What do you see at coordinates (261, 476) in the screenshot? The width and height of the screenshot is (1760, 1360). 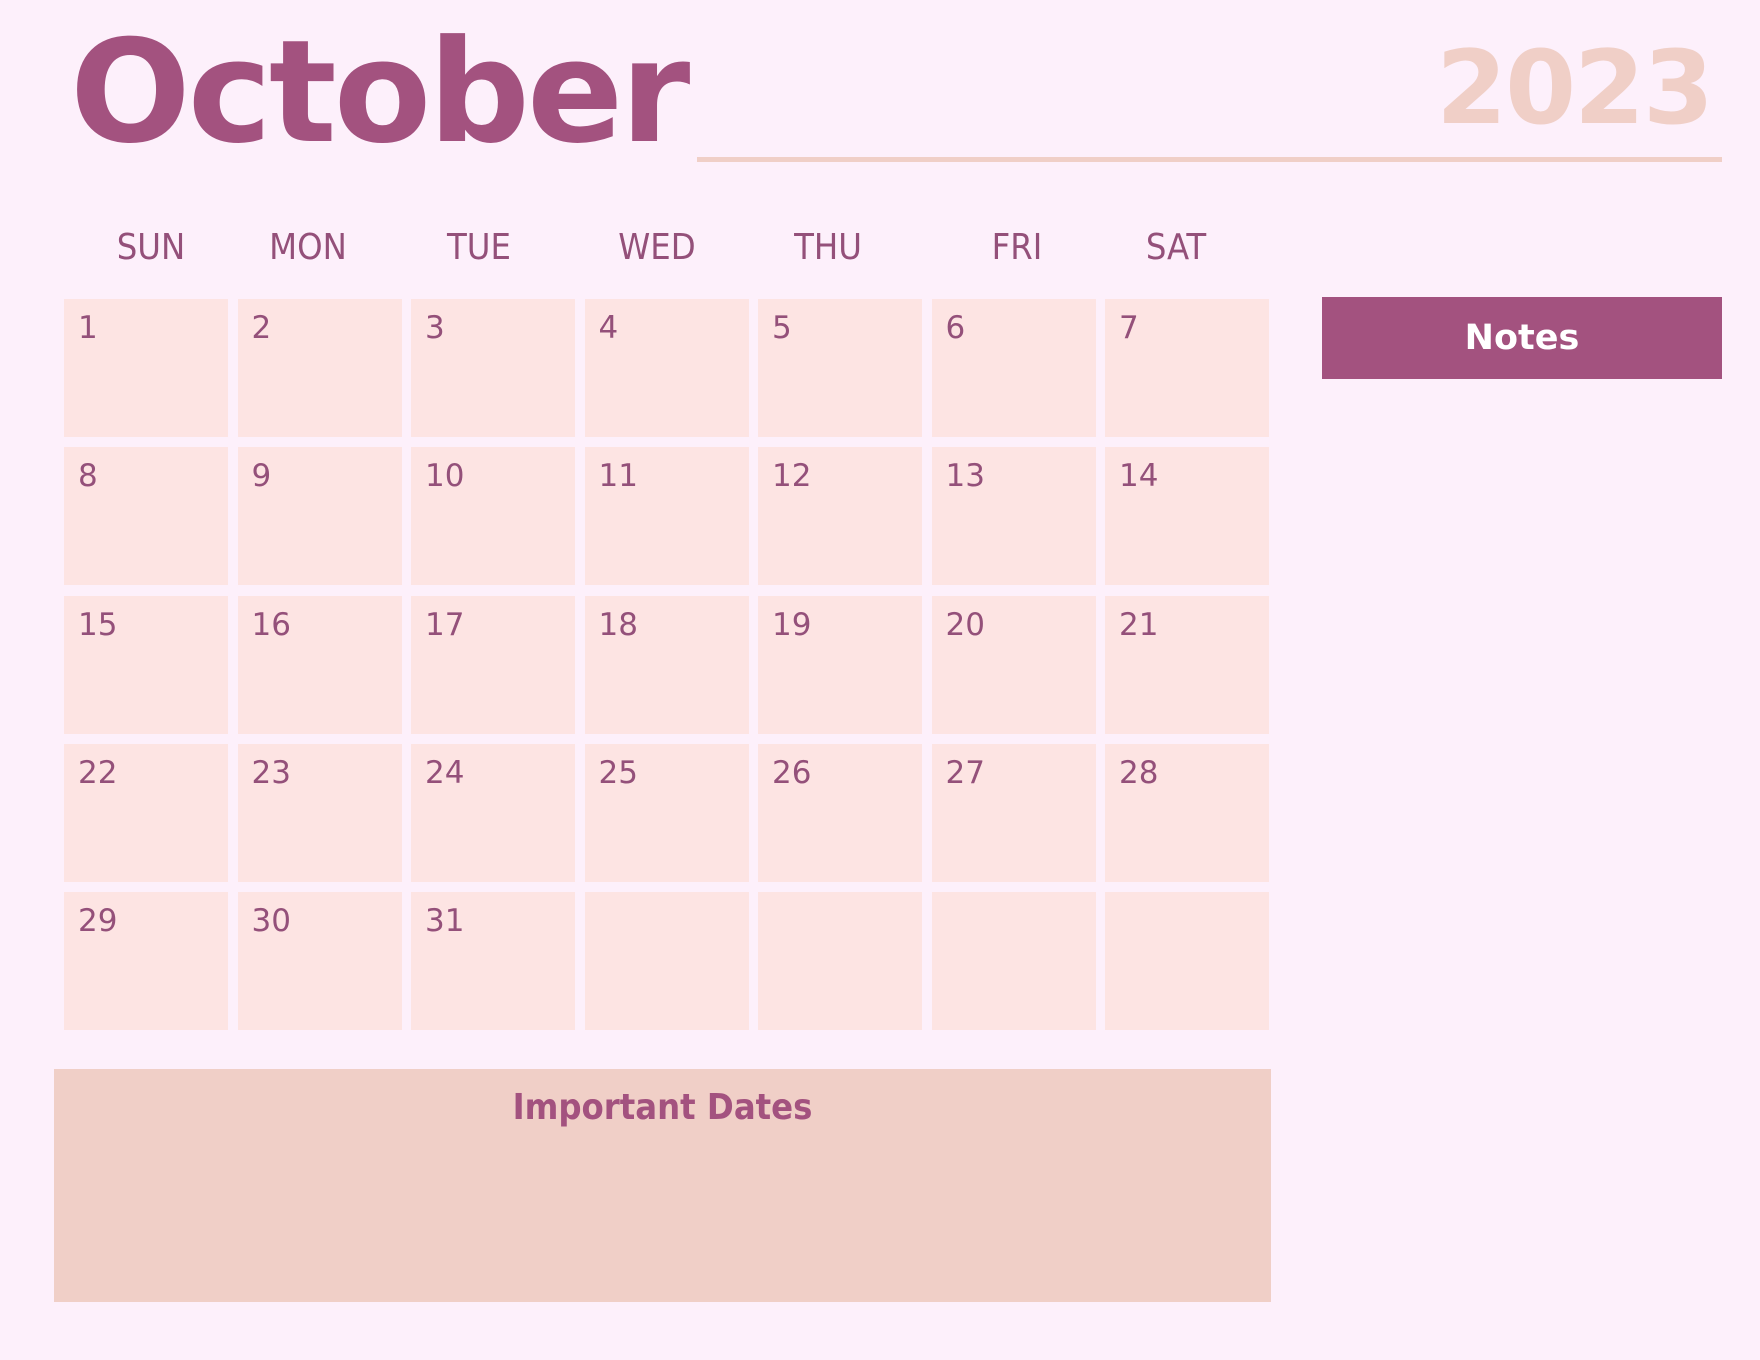 I see `day-number: 9` at bounding box center [261, 476].